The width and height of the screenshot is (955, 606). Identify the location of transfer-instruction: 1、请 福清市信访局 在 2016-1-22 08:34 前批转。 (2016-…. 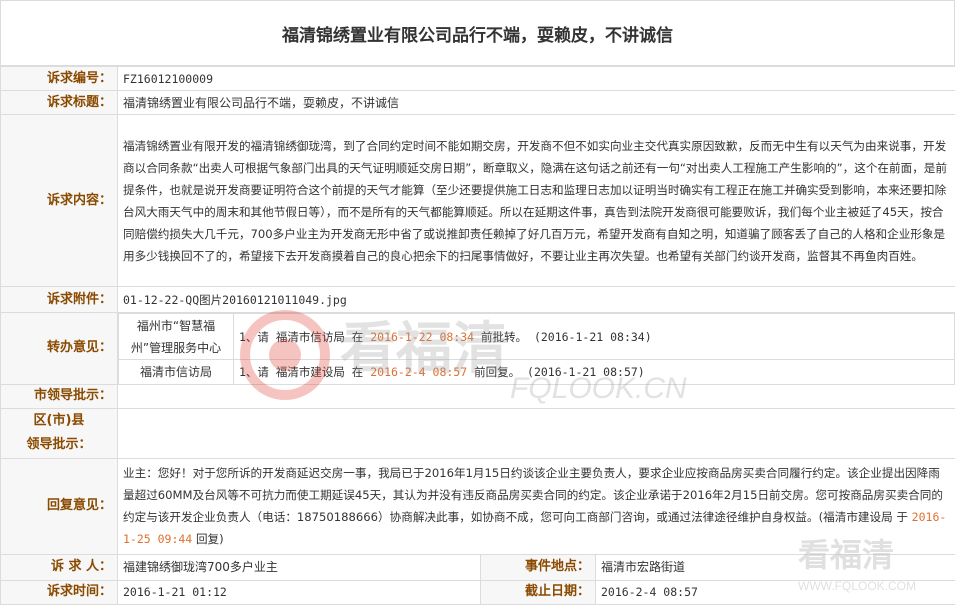
(594, 336).